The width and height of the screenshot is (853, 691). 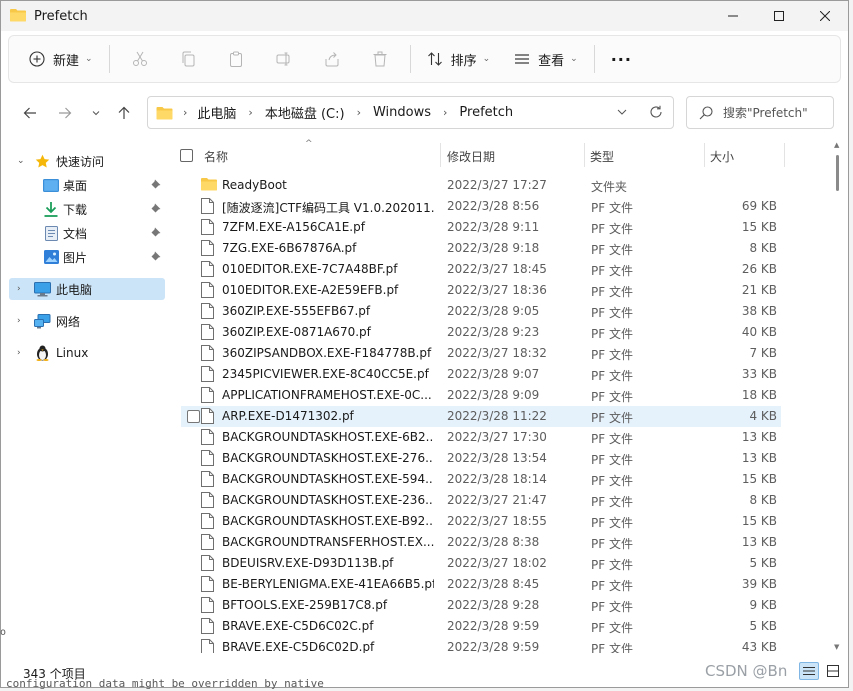 I want to click on maximize-button, so click(x=779, y=16).